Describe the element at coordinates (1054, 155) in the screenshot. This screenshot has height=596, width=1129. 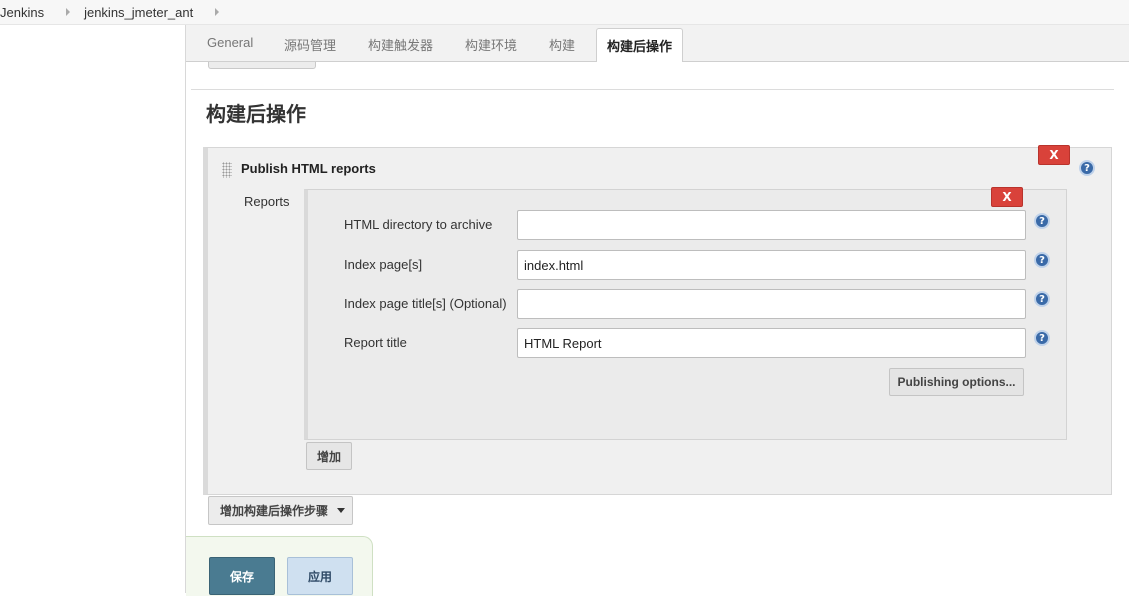
I see `delete-publisher-button: X` at that location.